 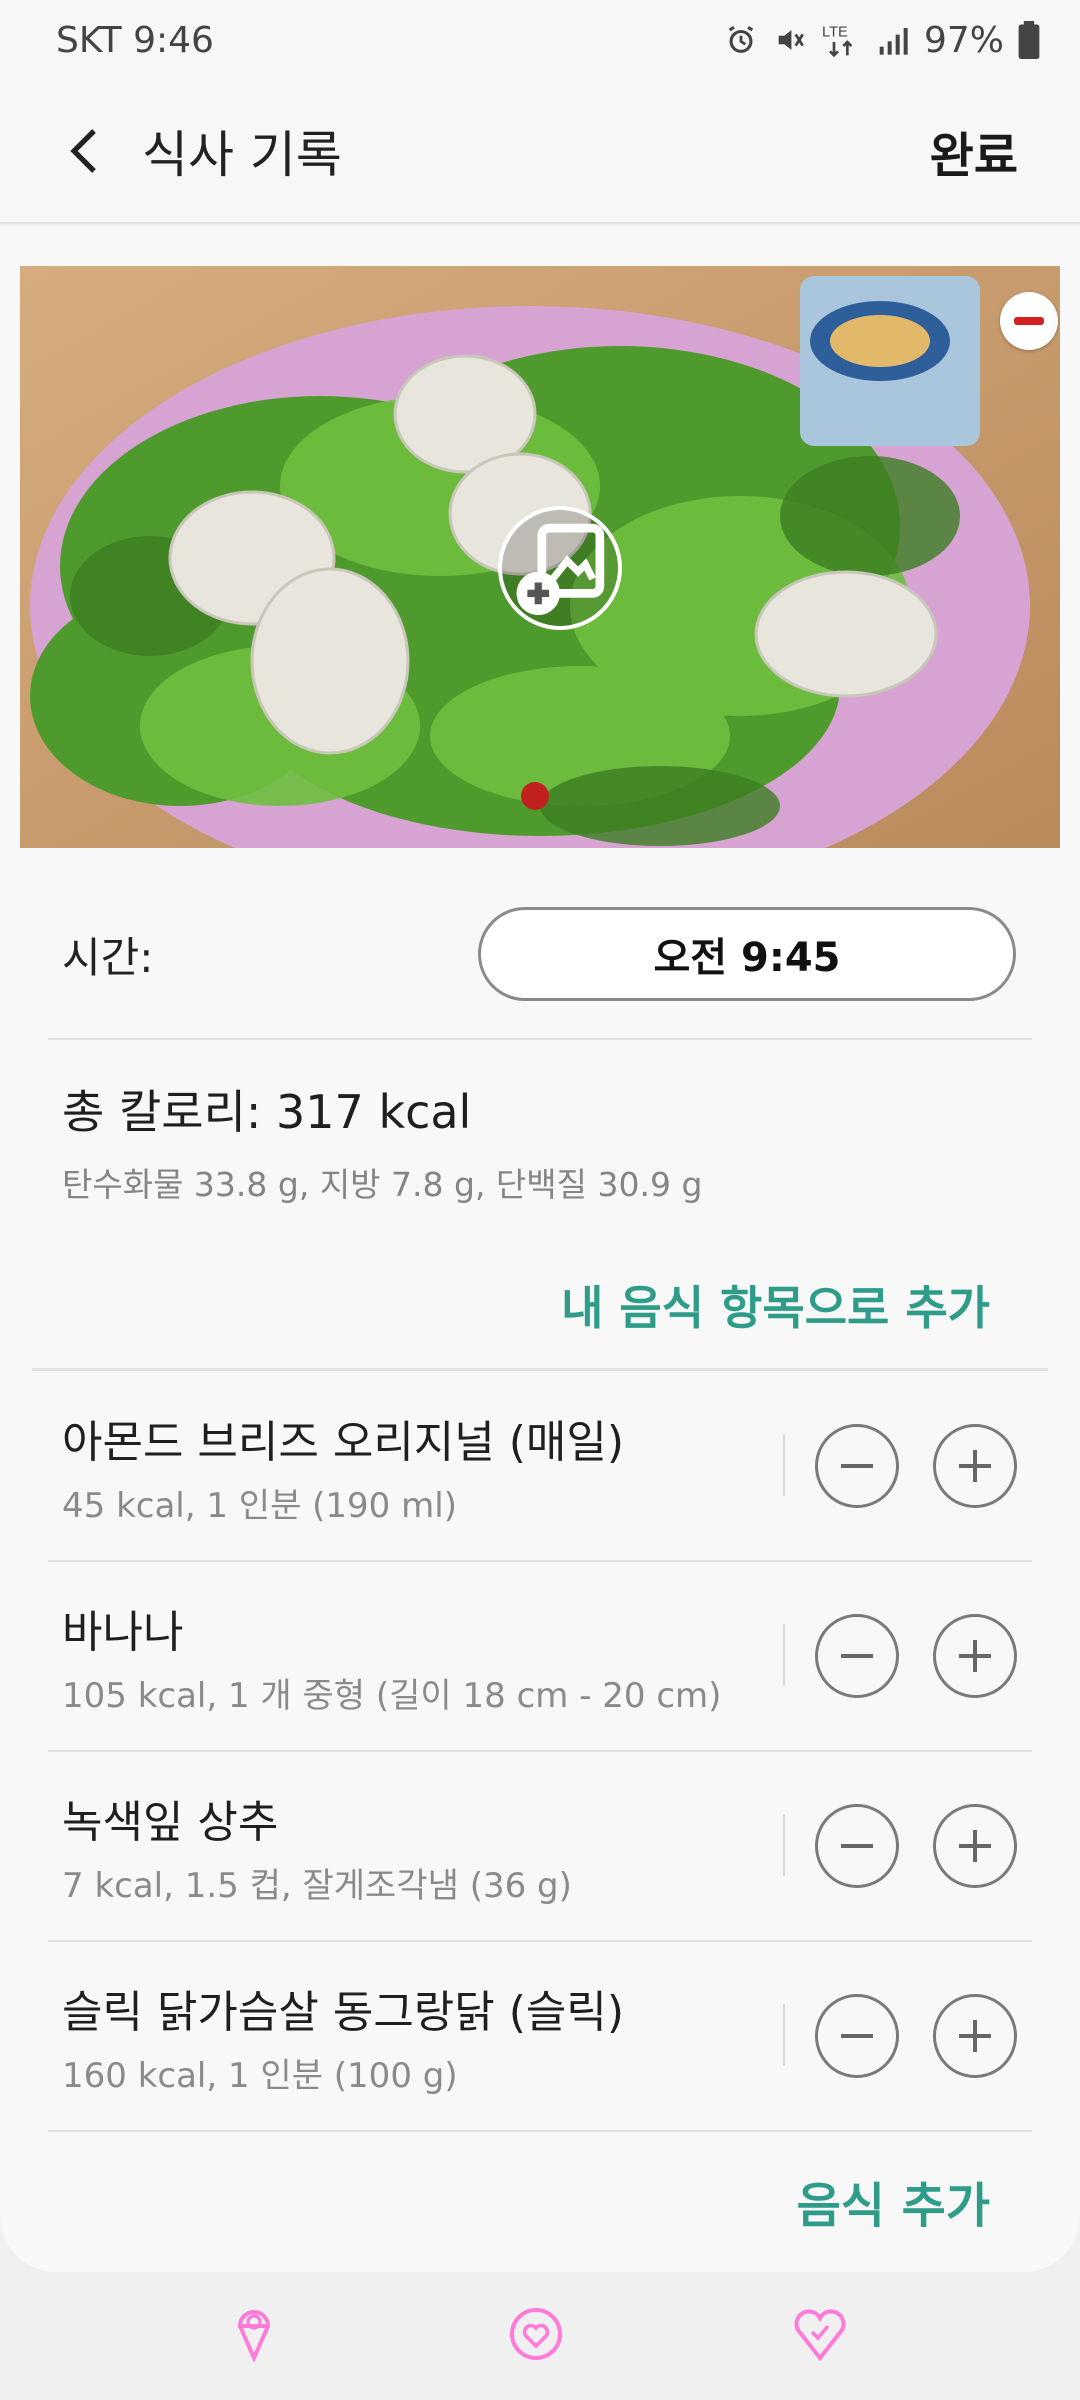 I want to click on food-detail: 7 kcal, 1.5 컵, 잘게조각냄 (36 g), so click(x=317, y=1886).